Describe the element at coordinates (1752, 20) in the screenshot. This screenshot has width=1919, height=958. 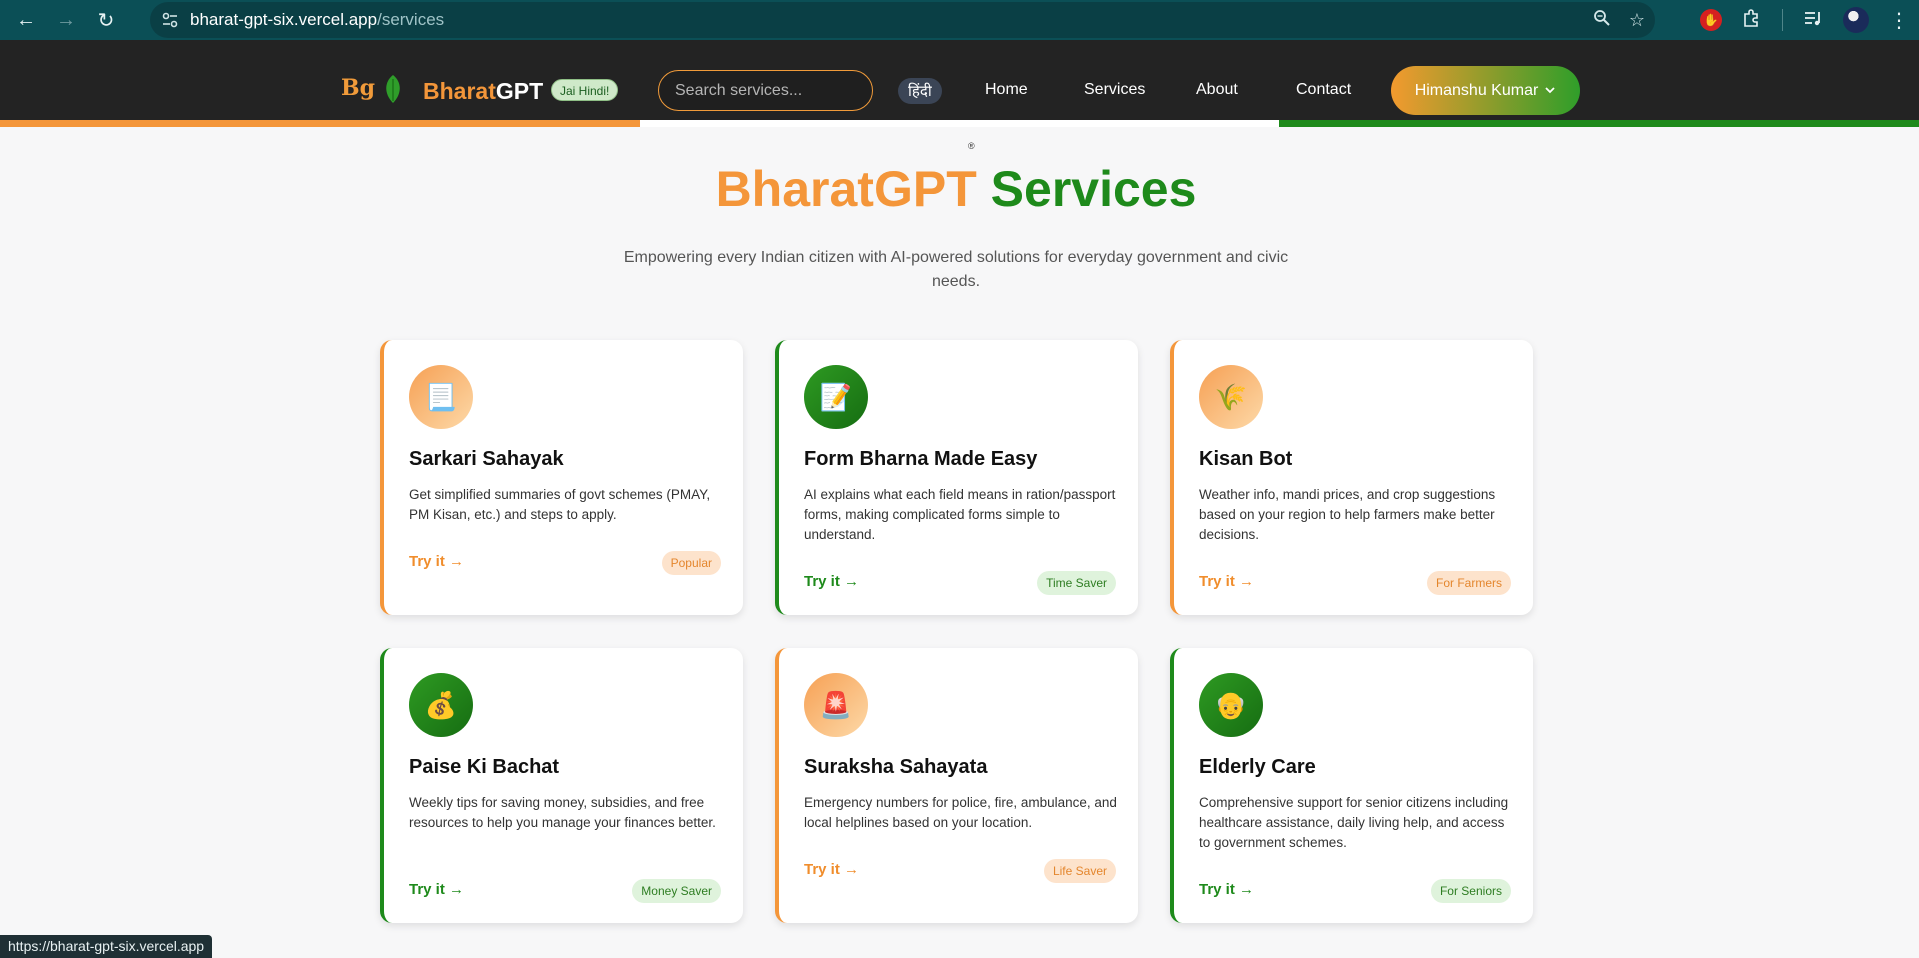
I see `extensions-puzzle-icon` at that location.